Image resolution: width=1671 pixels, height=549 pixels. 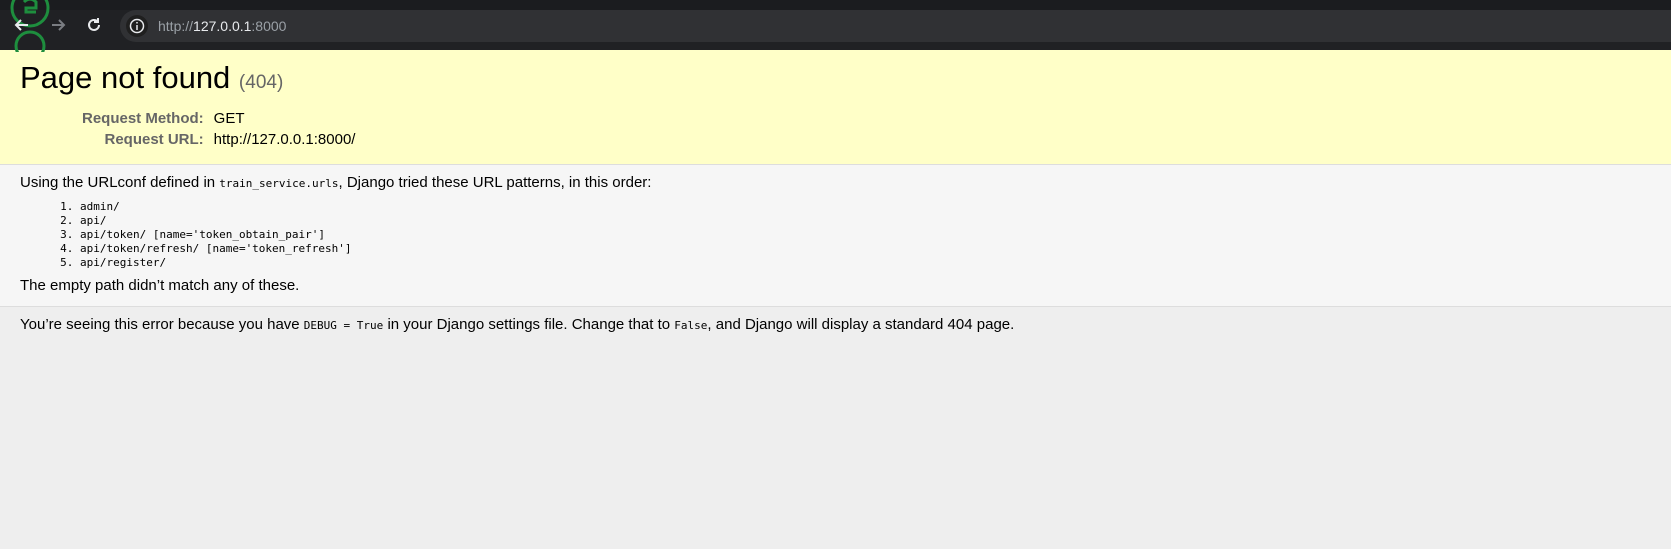 What do you see at coordinates (176, 26) in the screenshot?
I see `url-scheme: http://` at bounding box center [176, 26].